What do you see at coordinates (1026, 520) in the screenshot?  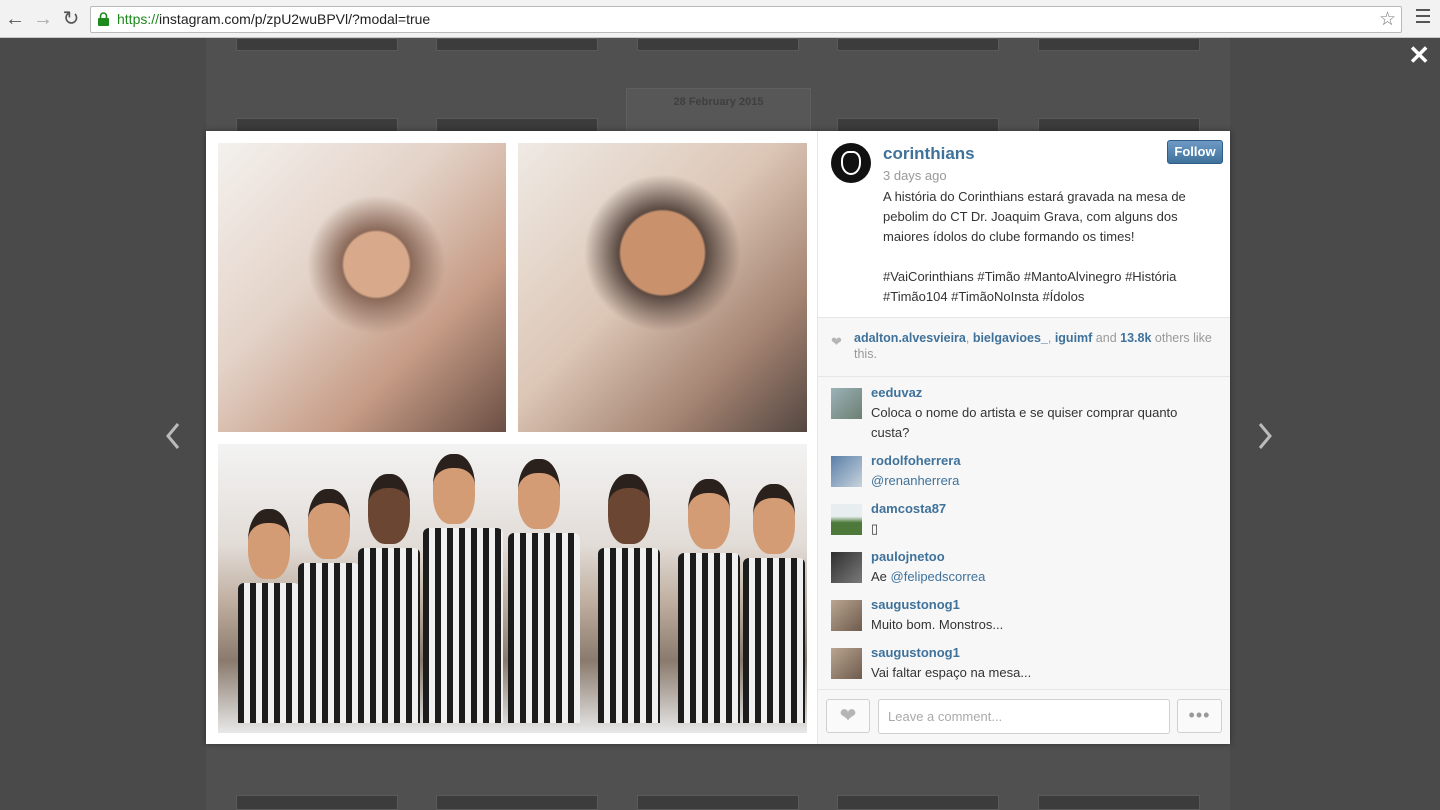 I see `list-item: damcosta87 ▯` at bounding box center [1026, 520].